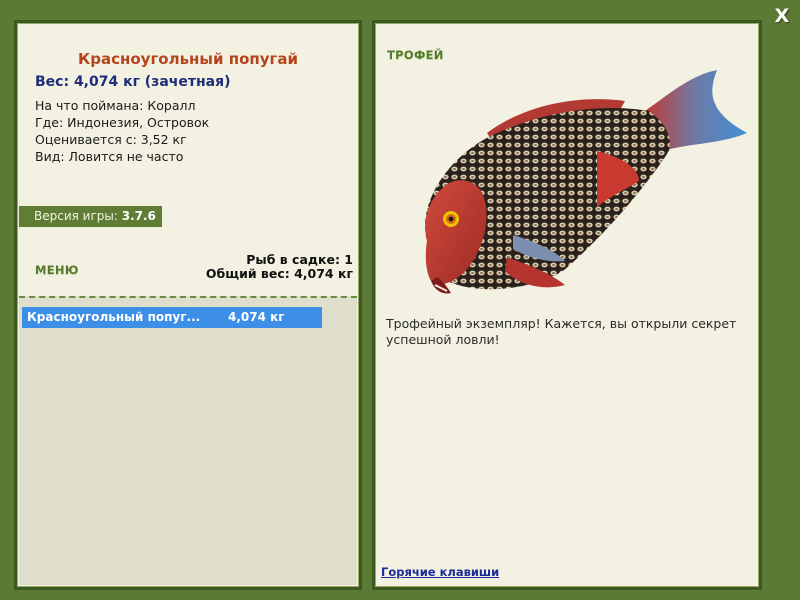 This screenshot has height=600, width=800. I want to click on trophy-label: ТРОФЕЙ, so click(415, 55).